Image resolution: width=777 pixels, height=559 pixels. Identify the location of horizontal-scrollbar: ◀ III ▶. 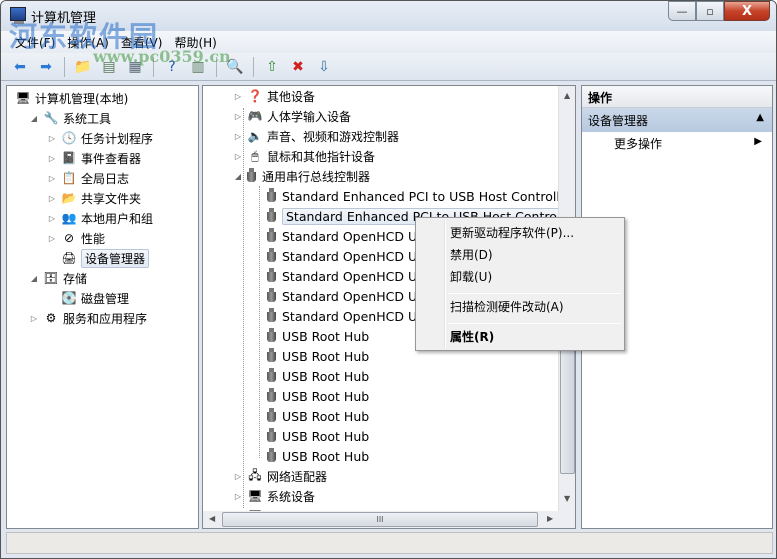
(389, 519).